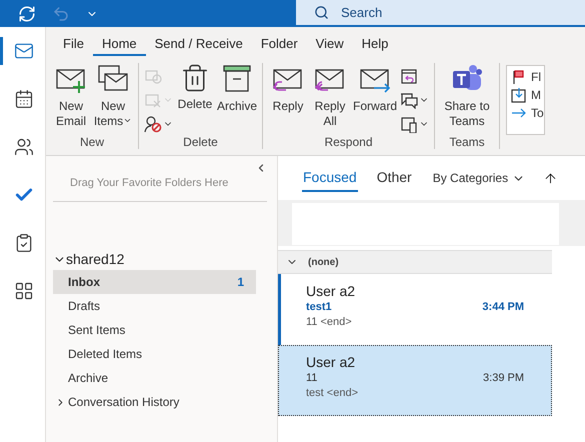  Describe the element at coordinates (88, 378) in the screenshot. I see `folder-name: Archive` at that location.